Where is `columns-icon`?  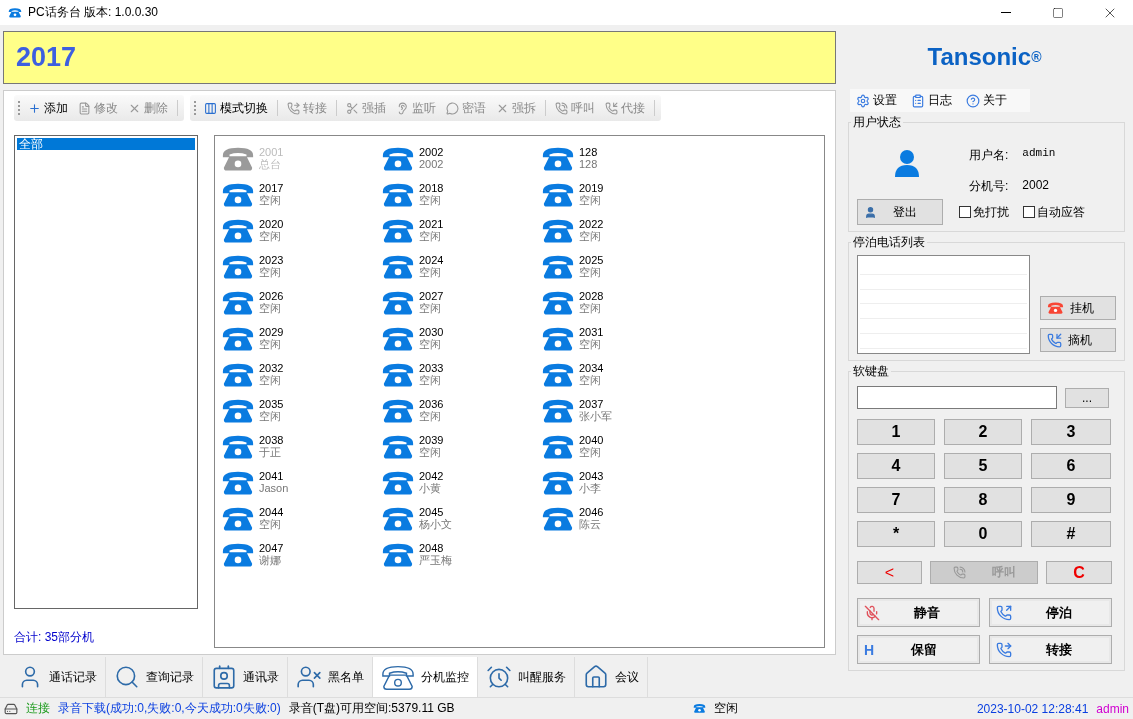 columns-icon is located at coordinates (210, 108).